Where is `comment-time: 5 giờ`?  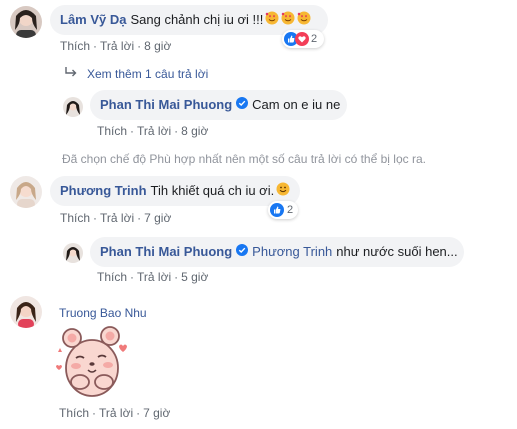 comment-time: 5 giờ is located at coordinates (194, 277).